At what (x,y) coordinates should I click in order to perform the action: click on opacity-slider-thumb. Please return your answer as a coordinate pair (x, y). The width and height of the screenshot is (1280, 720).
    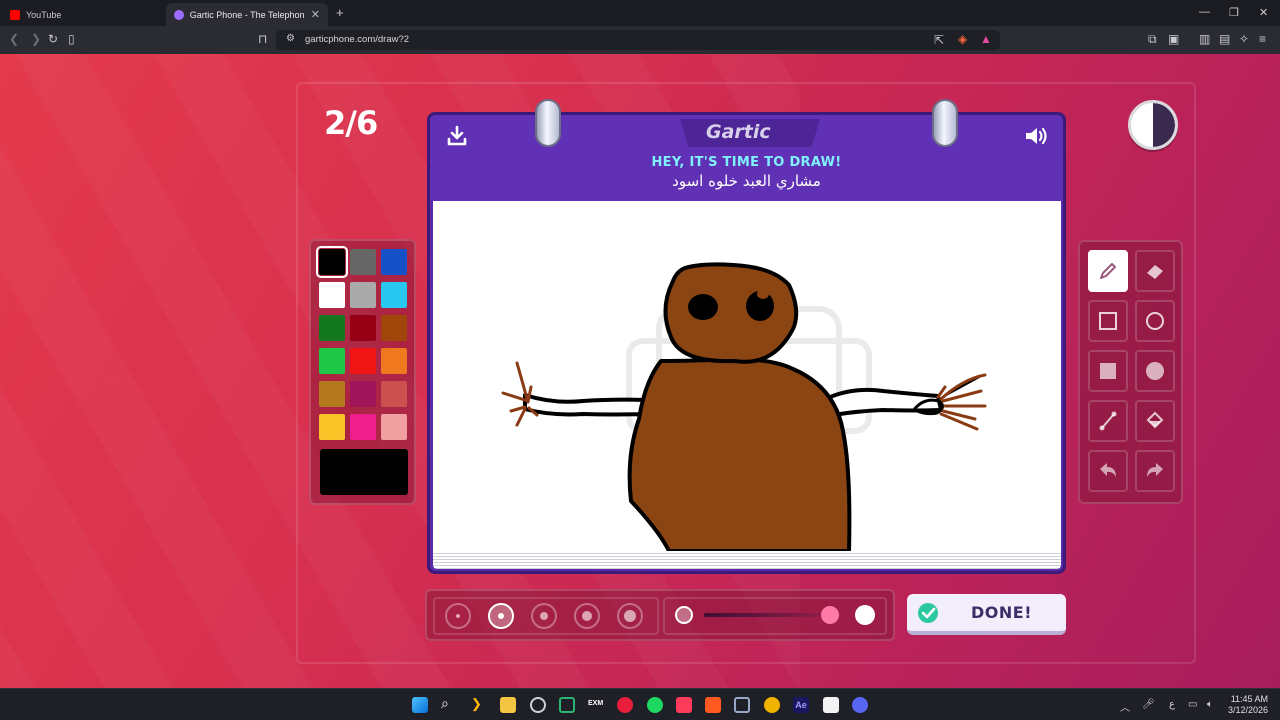
    Looking at the image, I should click on (830, 615).